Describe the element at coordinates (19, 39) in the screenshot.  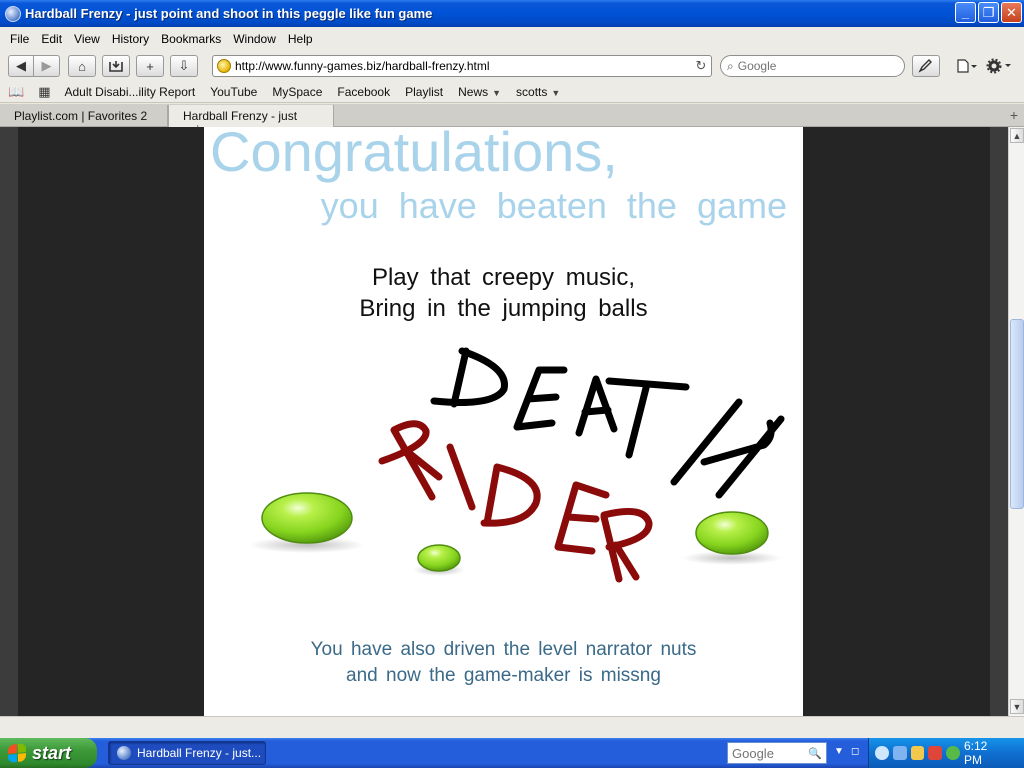
I see `menu-file: File` at that location.